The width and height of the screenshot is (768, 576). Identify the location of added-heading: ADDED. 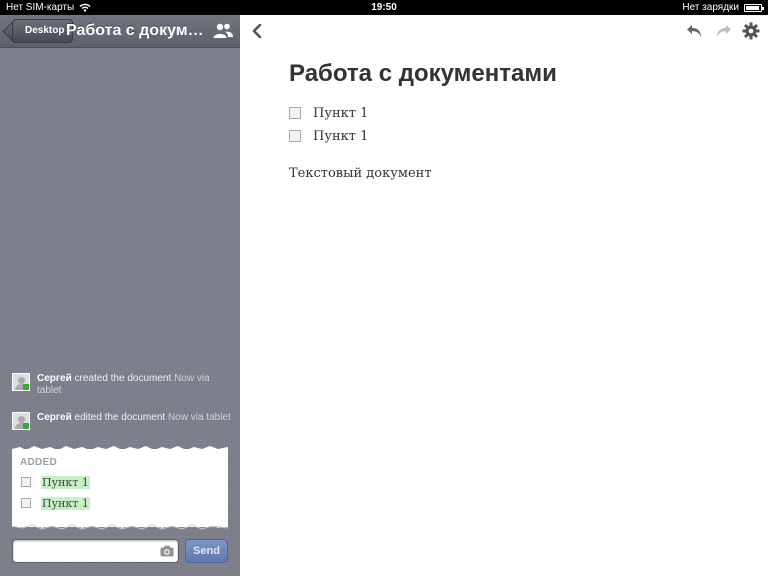
(39, 462).